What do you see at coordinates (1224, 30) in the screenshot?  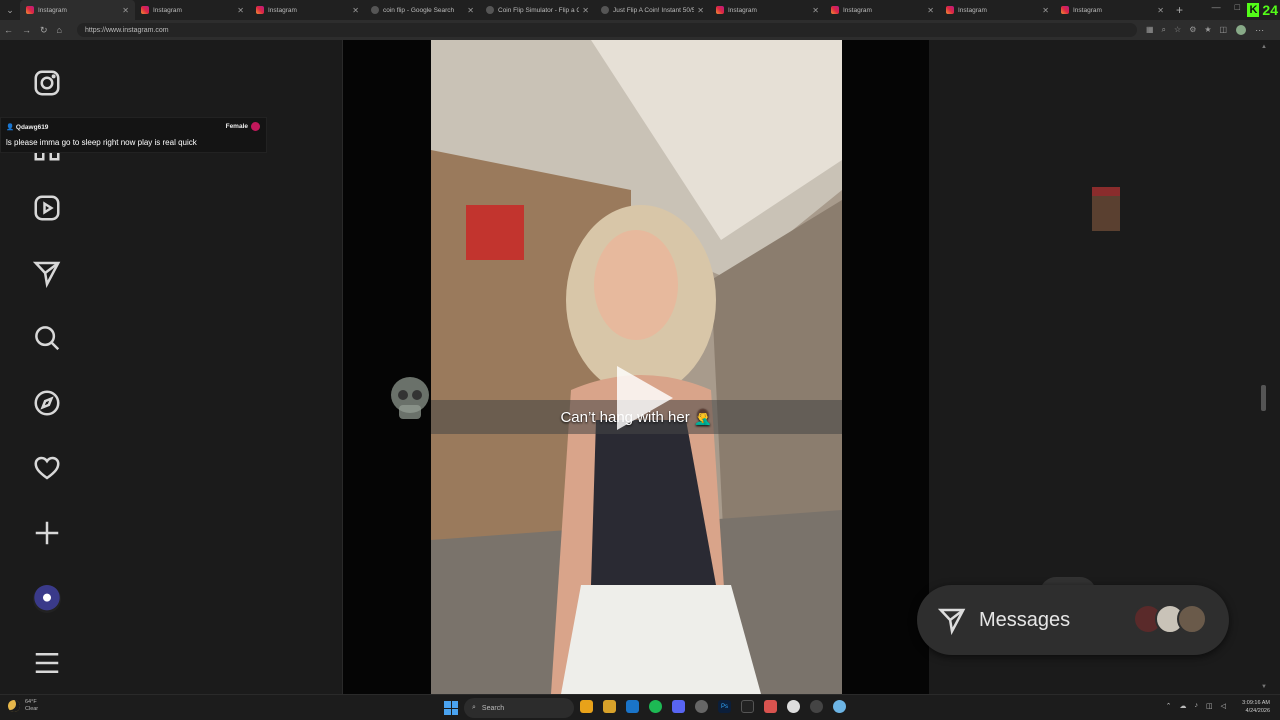 I see `collections-icon: ◫` at bounding box center [1224, 30].